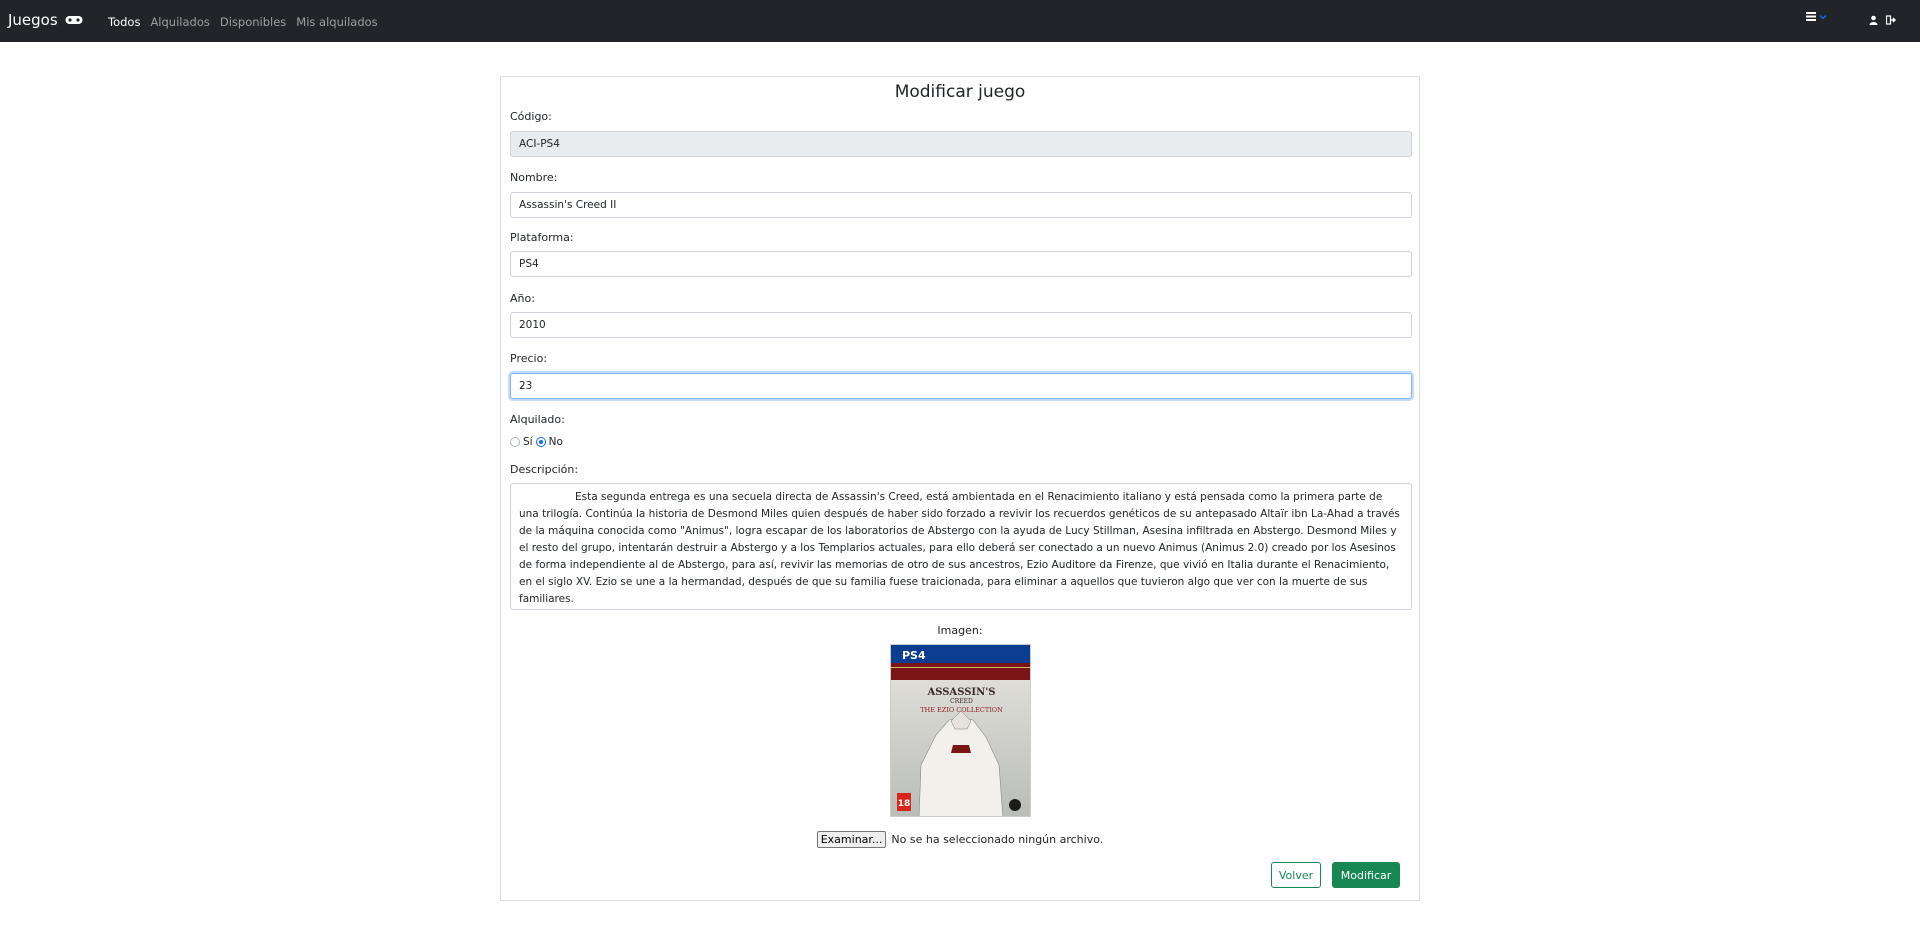 Image resolution: width=1920 pixels, height=926 pixels. I want to click on cover-platform-text: PS4, so click(914, 655).